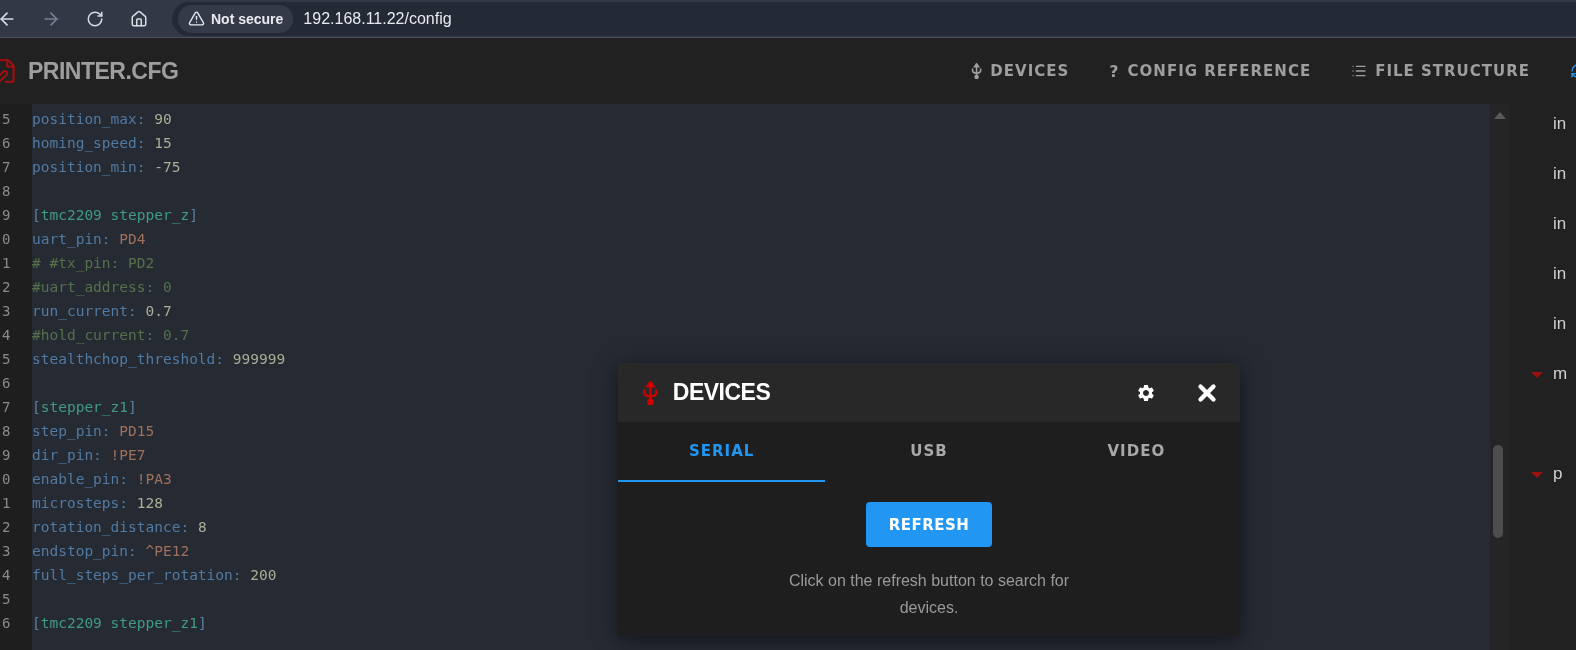  What do you see at coordinates (102, 120) in the screenshot?
I see `code-line: position_max: 90` at bounding box center [102, 120].